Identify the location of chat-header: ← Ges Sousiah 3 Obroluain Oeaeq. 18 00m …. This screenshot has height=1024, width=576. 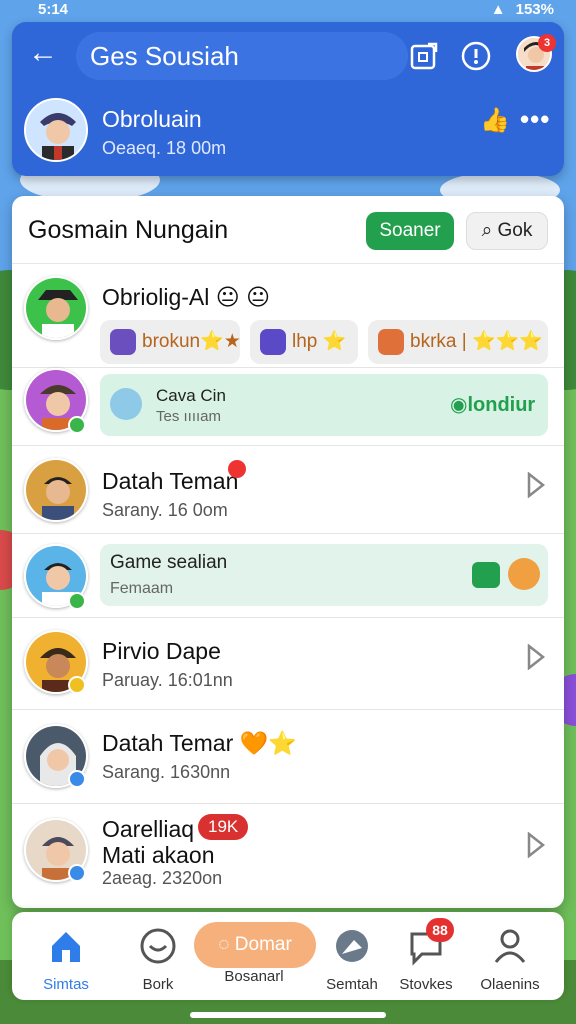
(288, 99).